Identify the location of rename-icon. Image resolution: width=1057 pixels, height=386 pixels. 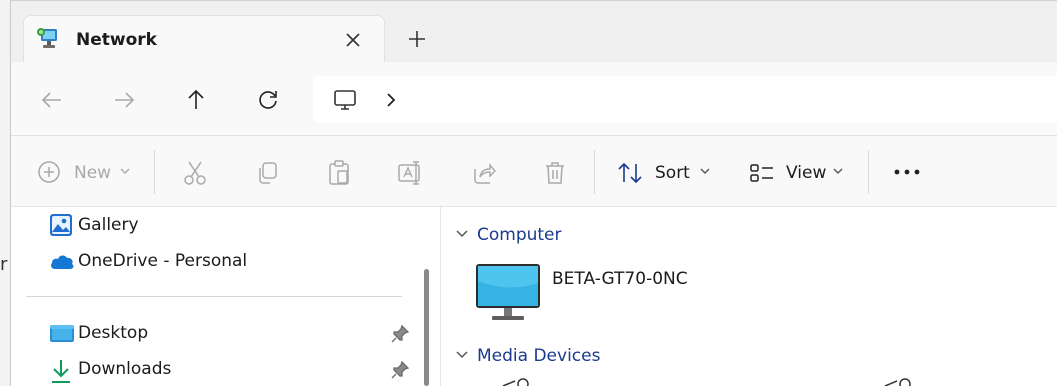
(409, 173).